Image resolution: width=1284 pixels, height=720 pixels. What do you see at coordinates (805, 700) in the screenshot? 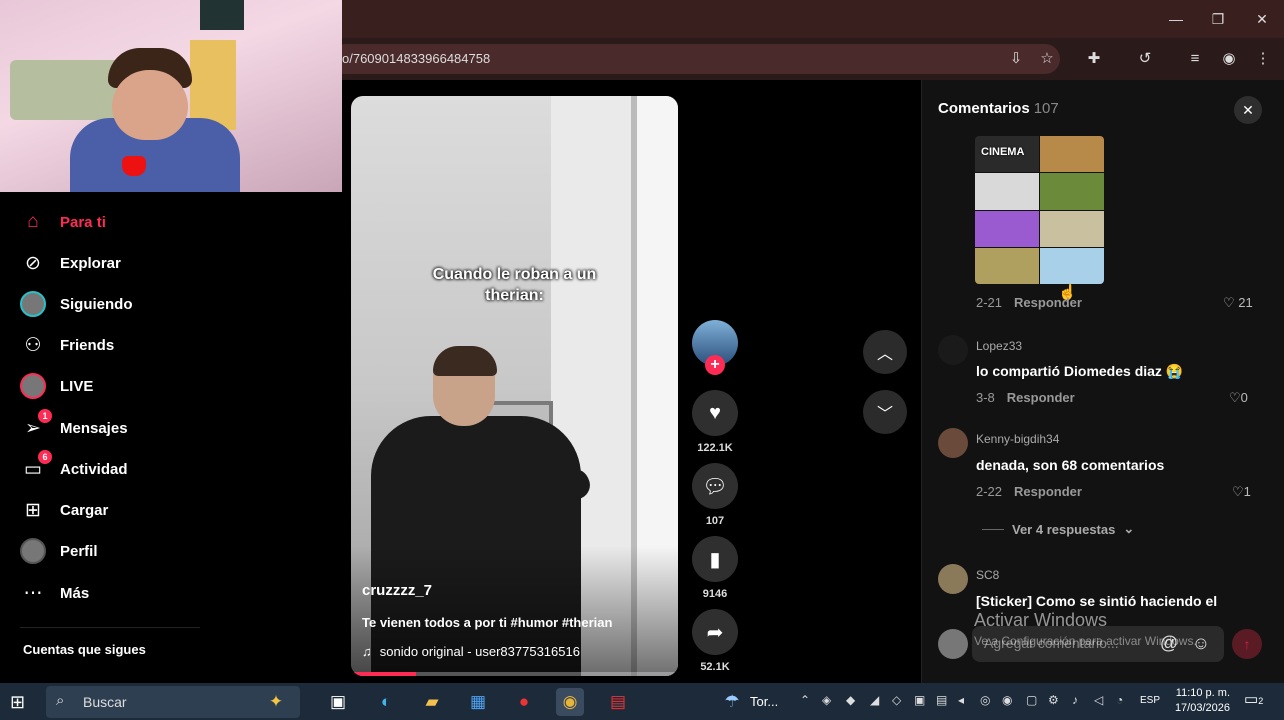
I see `tray-chevron-icon: ⌃` at bounding box center [805, 700].